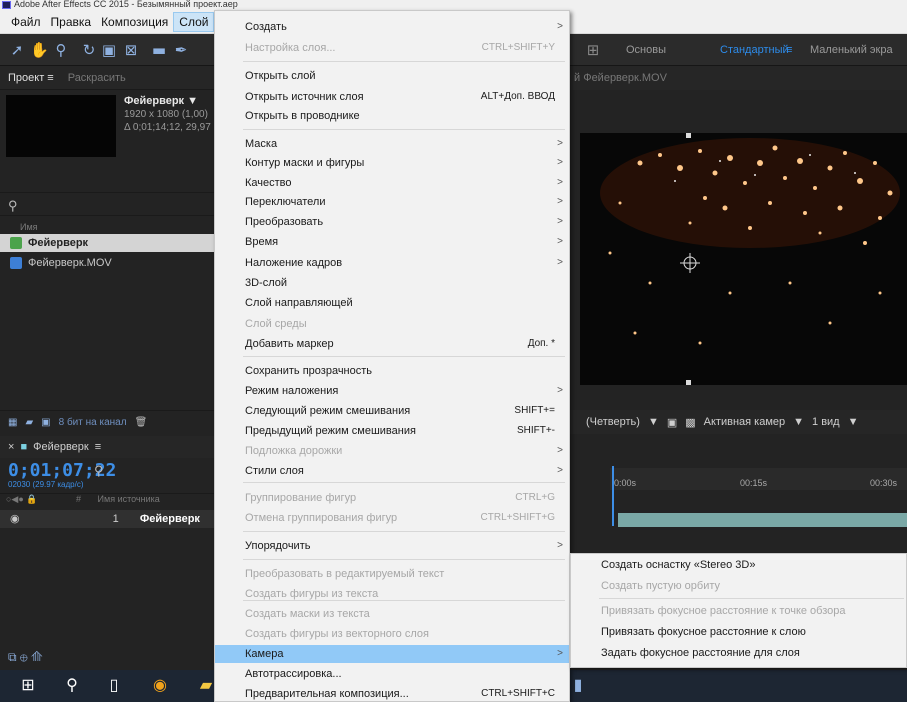  I want to click on layer-menu-item-label: Следующий режим смешивания, so click(328, 411).